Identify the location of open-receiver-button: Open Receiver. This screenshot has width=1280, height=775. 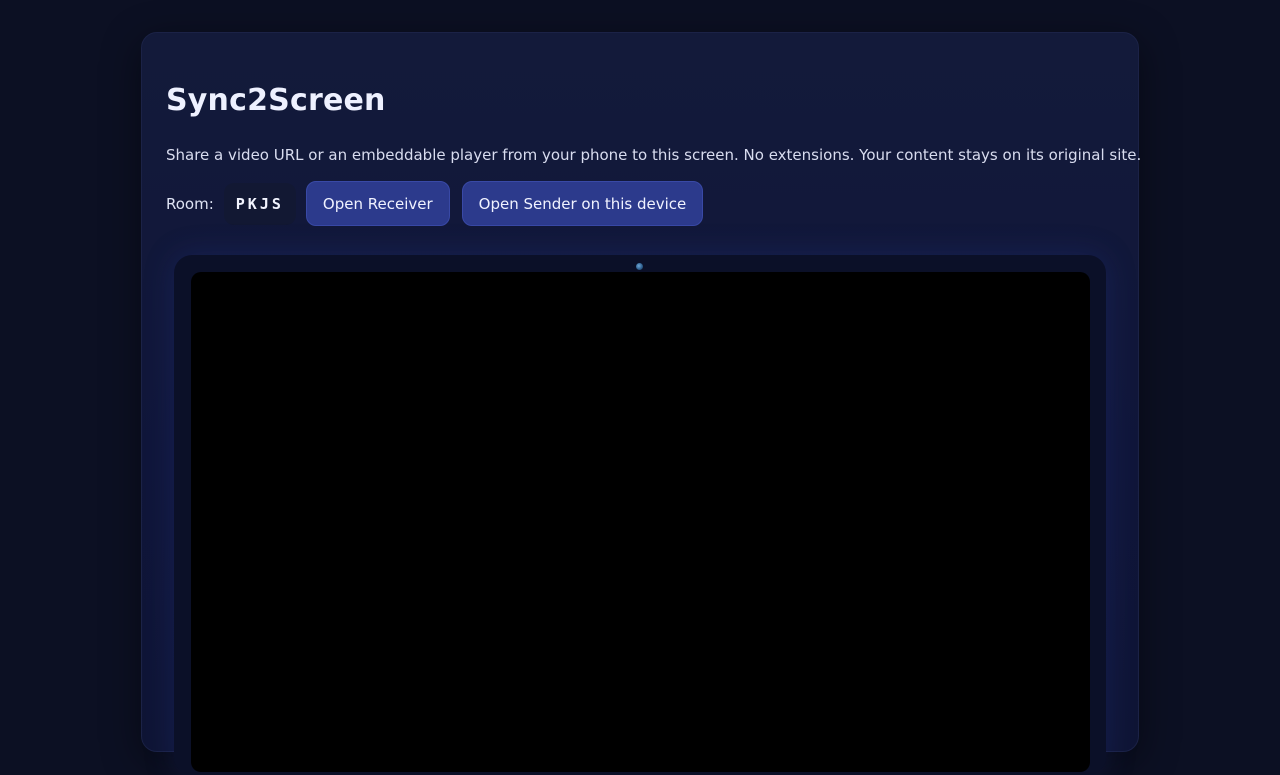
(377, 203).